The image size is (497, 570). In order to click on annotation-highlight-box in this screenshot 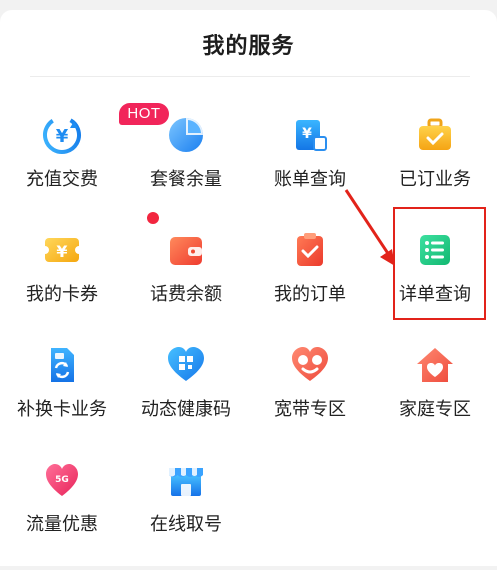, I will do `click(439, 263)`.